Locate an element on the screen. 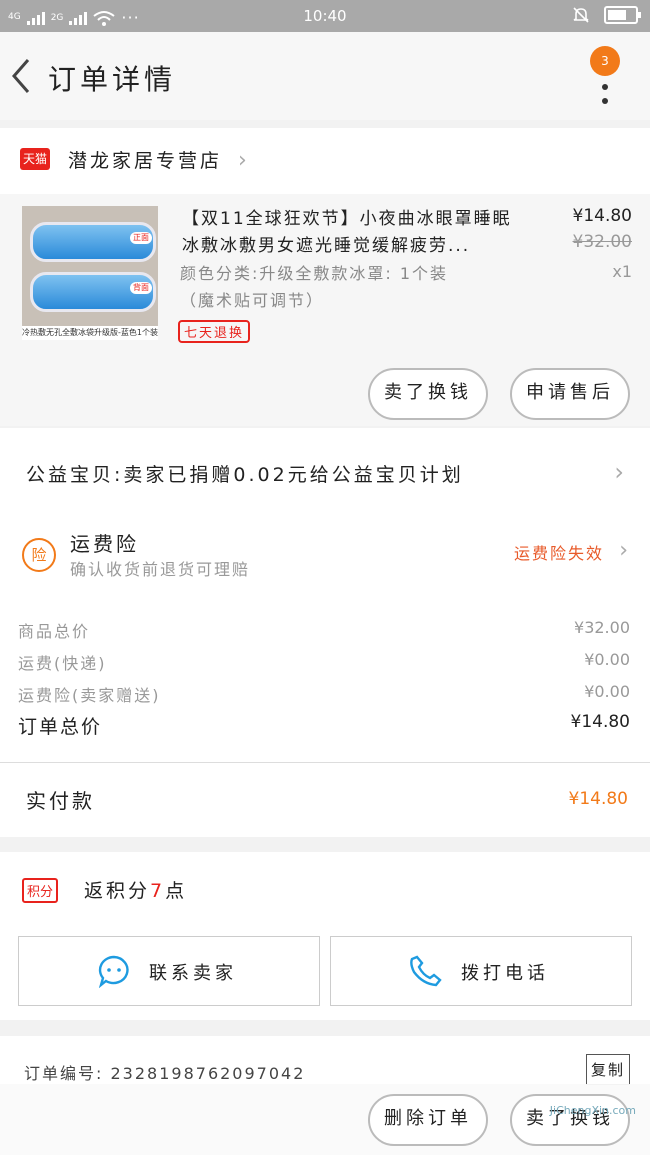 This screenshot has width=650, height=1155. back-arrow-icon is located at coordinates (20, 76).